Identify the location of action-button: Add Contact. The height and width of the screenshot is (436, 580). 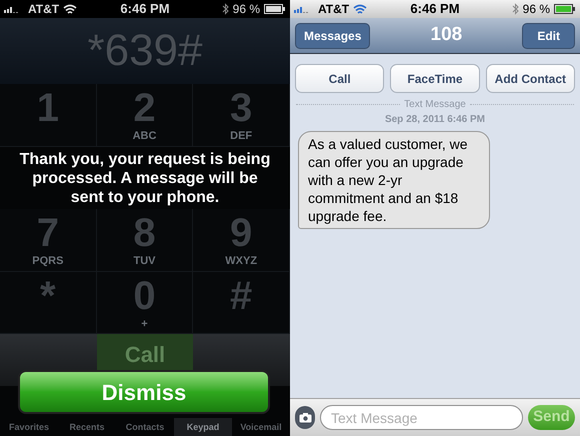
(530, 78).